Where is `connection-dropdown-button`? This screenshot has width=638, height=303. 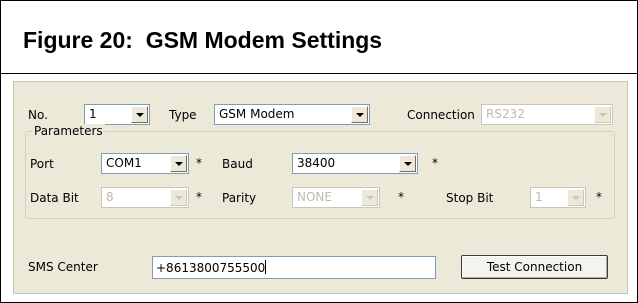 connection-dropdown-button is located at coordinates (602, 114).